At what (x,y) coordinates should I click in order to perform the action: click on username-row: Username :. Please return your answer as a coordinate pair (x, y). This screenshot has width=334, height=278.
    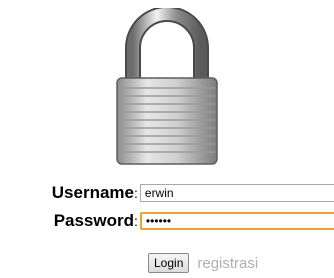
    Looking at the image, I should click on (167, 193).